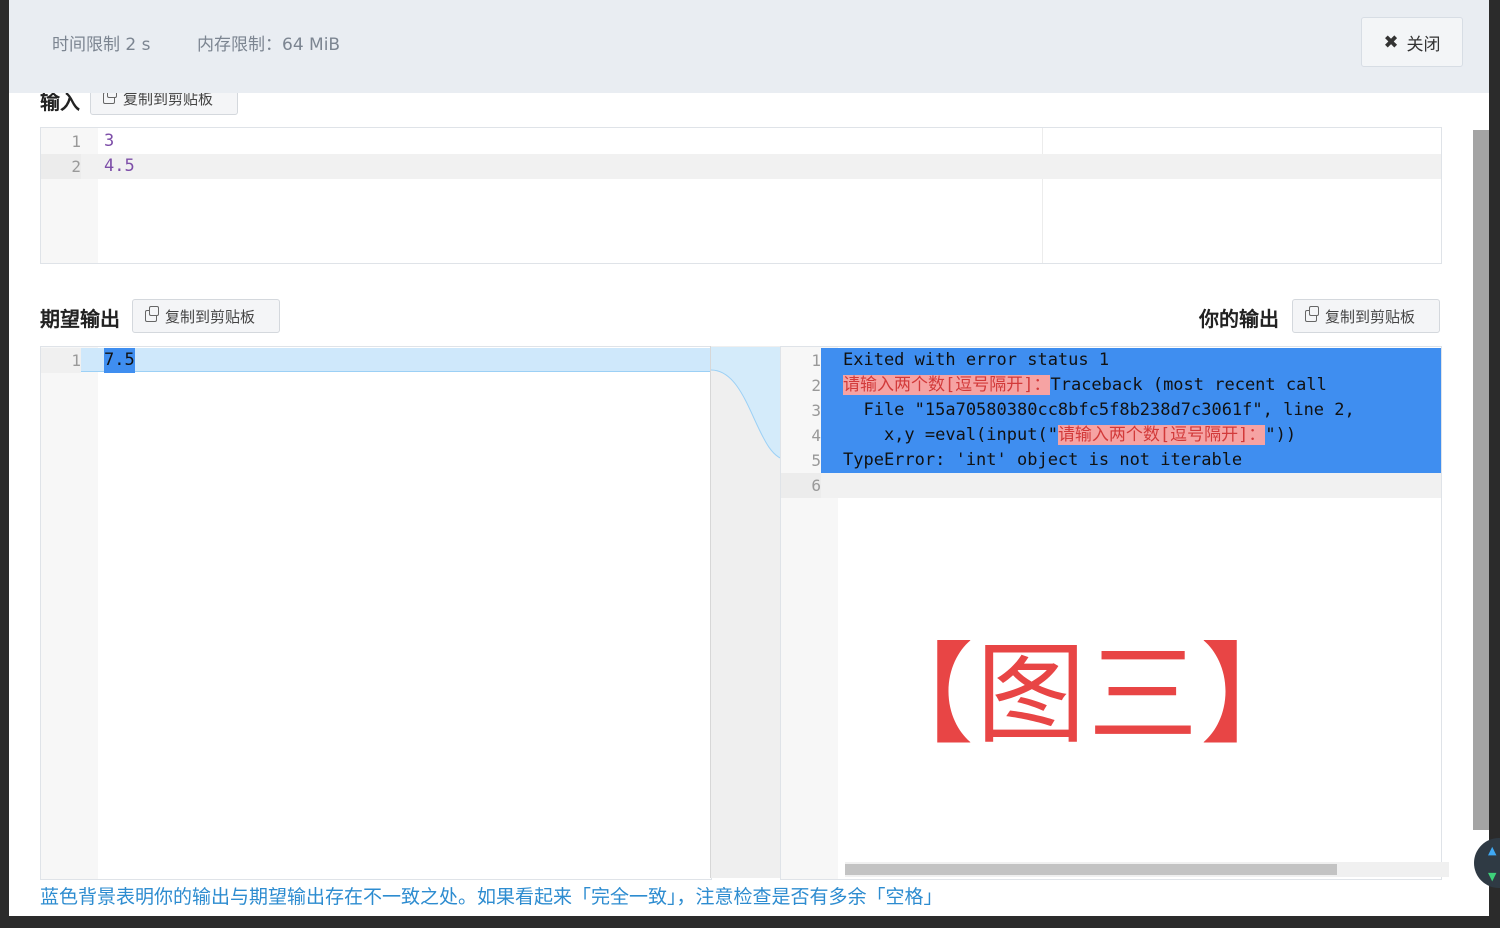 The width and height of the screenshot is (1500, 928). I want to click on diff-connector, so click(749, 612).